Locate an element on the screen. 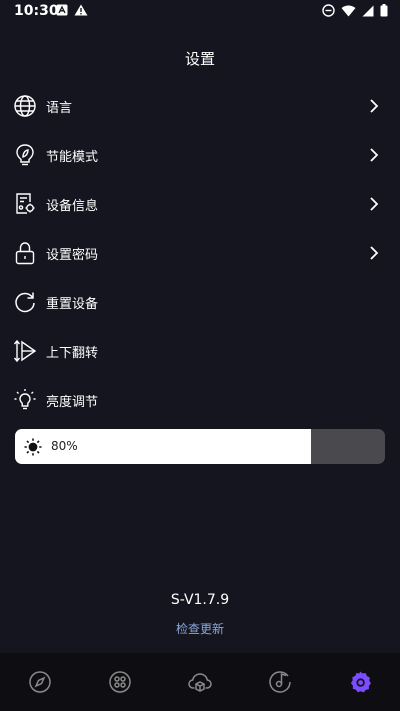  lock-icon is located at coordinates (25, 253).